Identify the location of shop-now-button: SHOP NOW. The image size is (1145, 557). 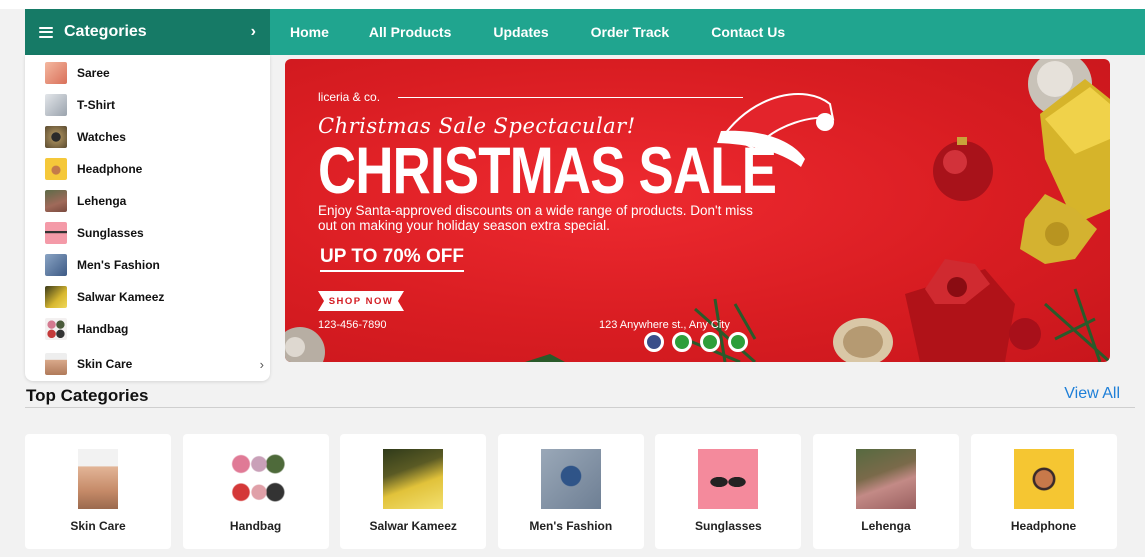
(361, 301).